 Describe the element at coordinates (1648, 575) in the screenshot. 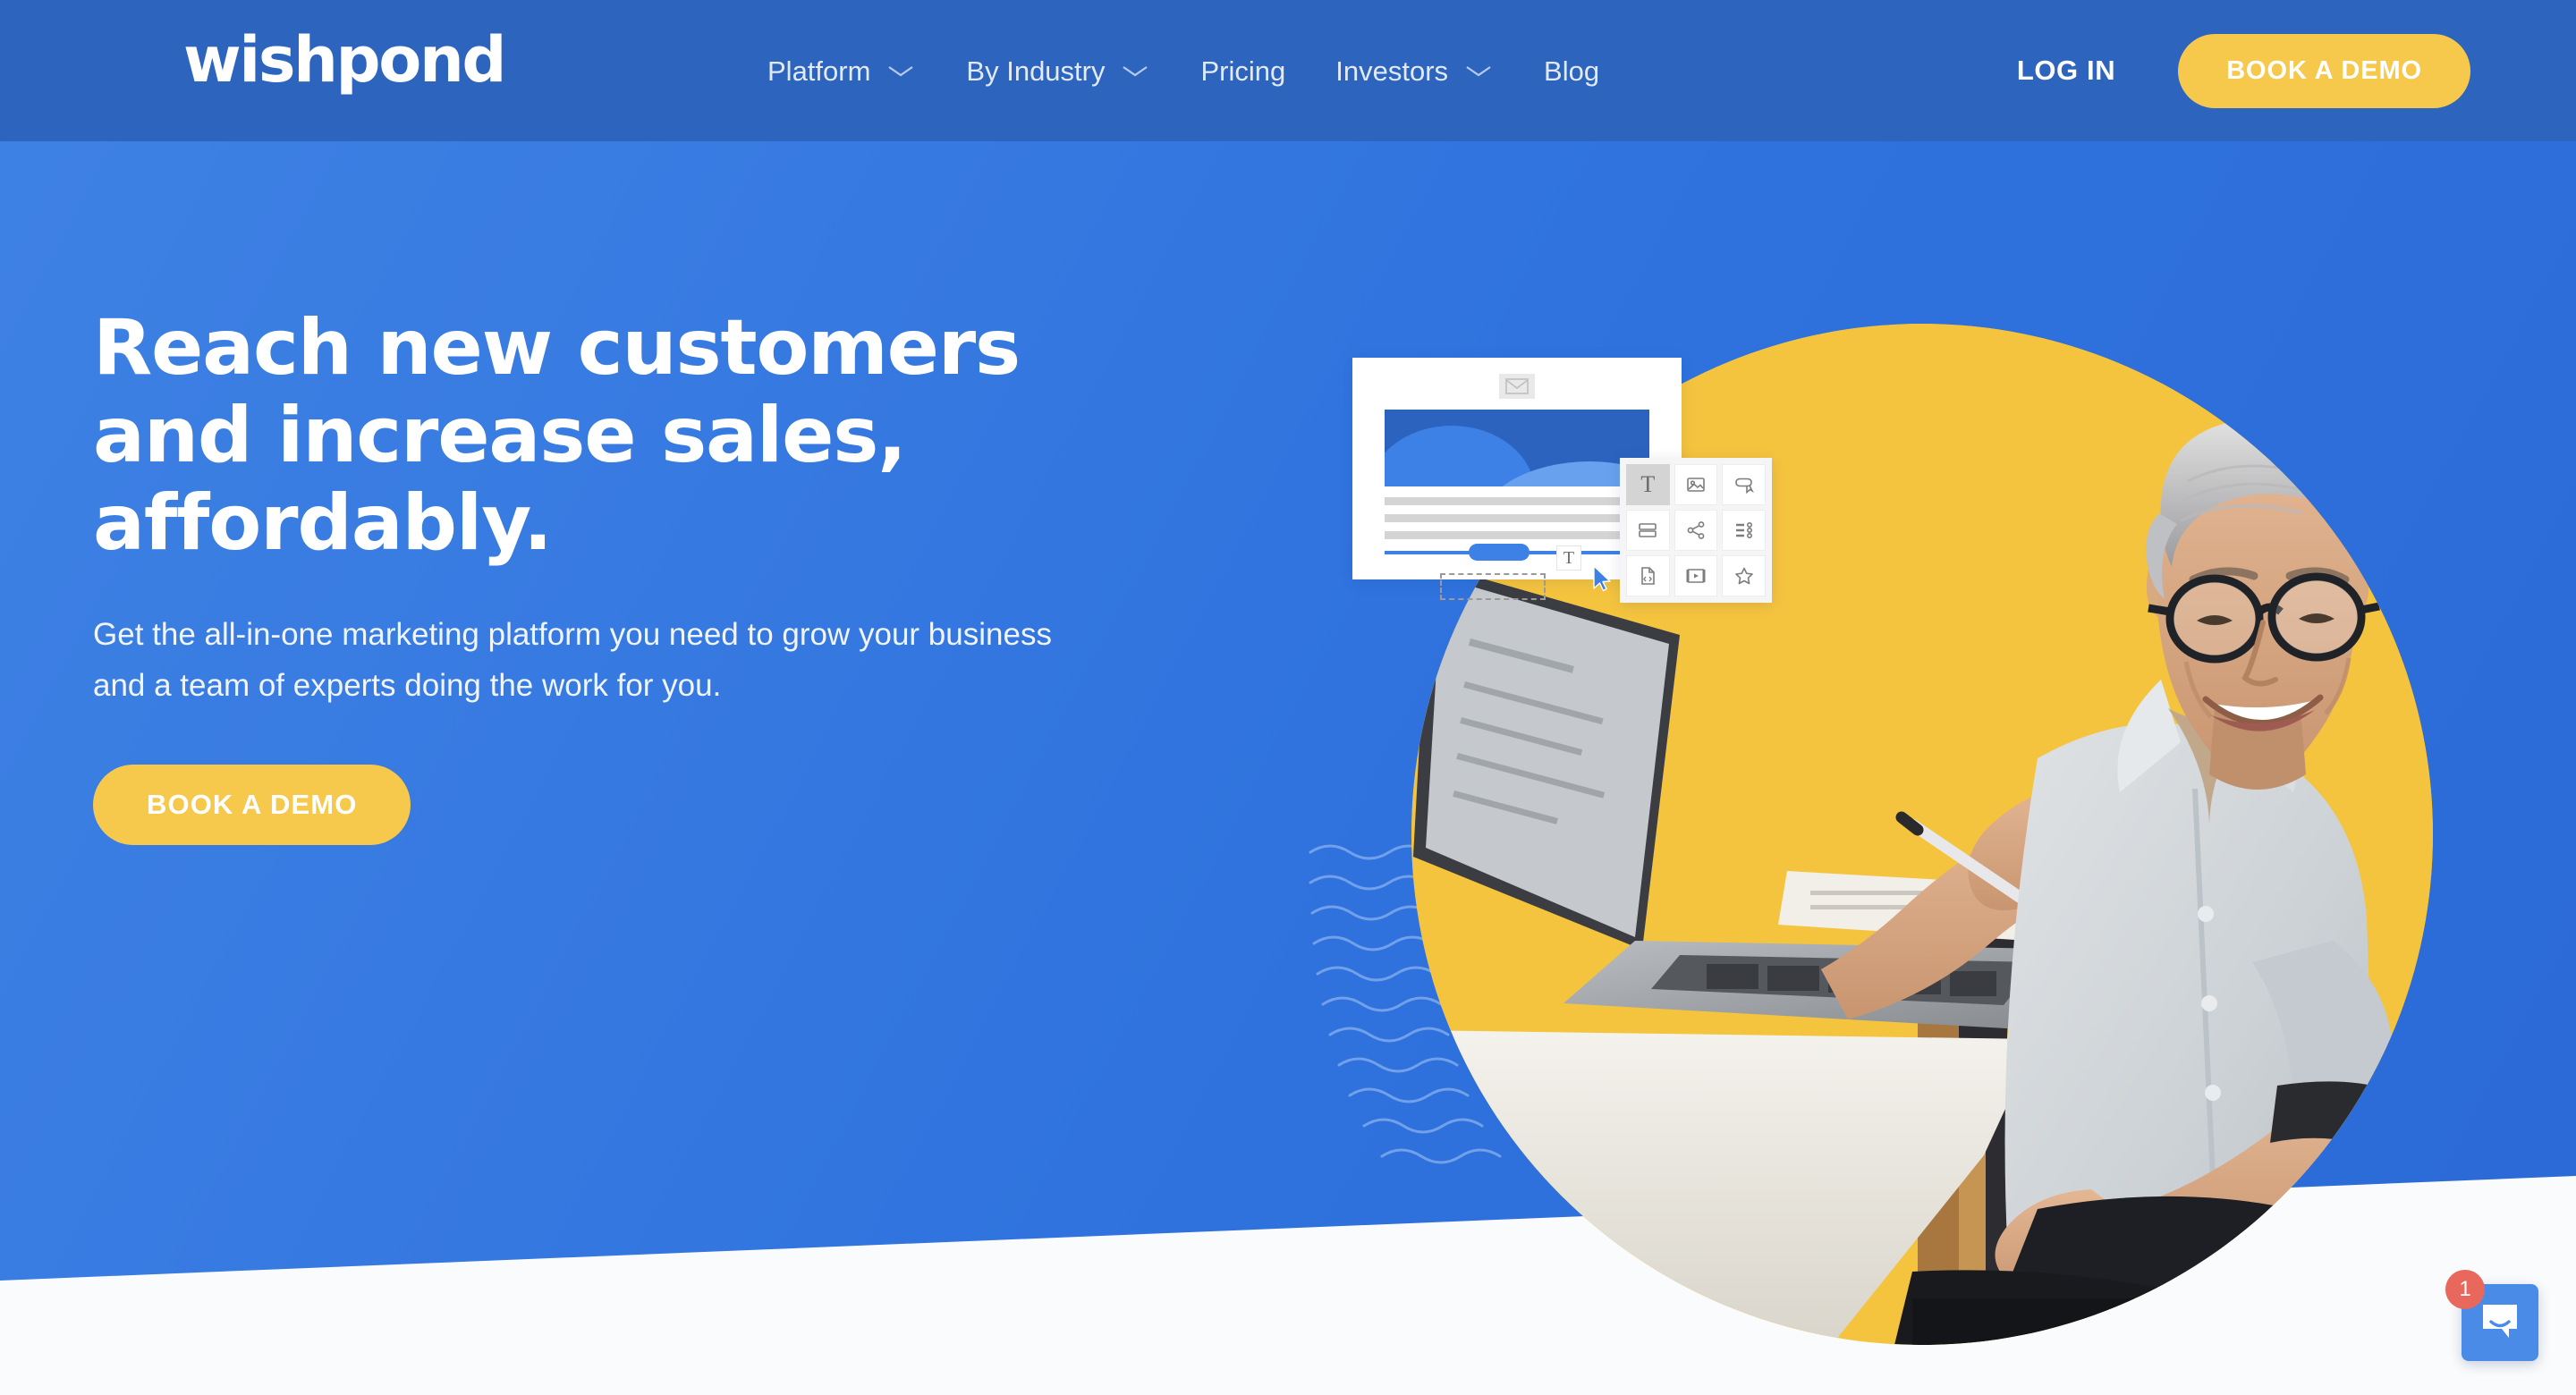

I see `code-file-tool-icon` at that location.